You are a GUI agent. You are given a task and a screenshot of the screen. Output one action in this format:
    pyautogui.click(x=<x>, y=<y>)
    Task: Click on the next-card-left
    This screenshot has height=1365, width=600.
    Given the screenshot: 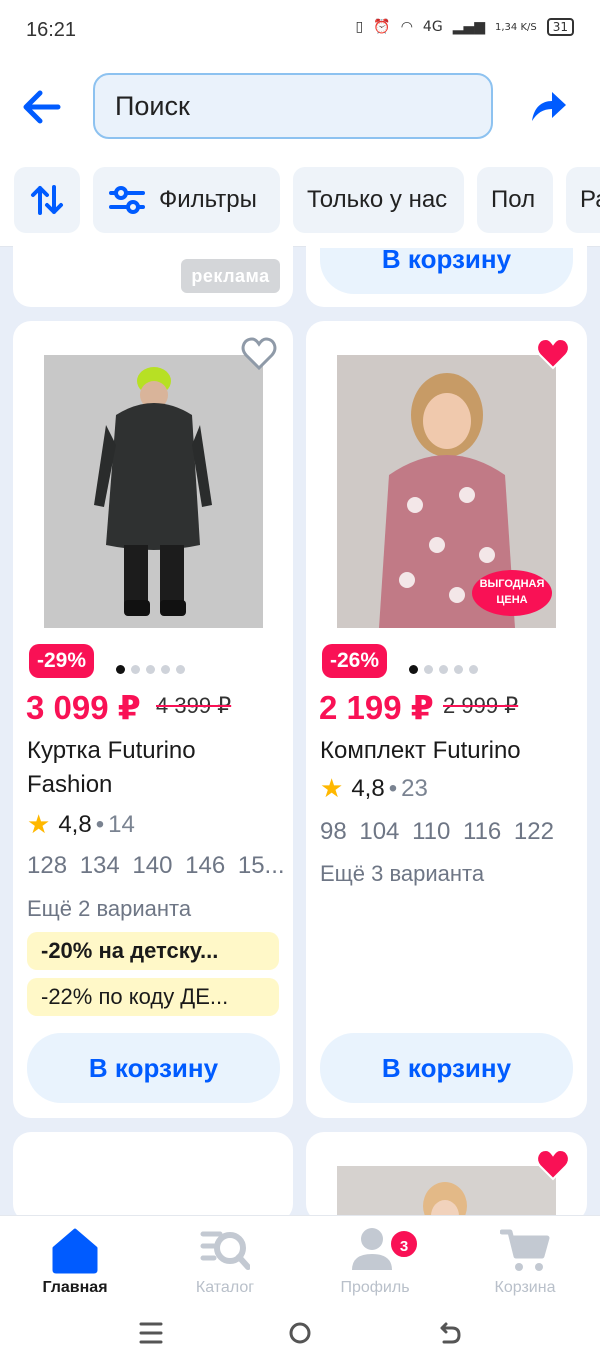 What is the action you would take?
    pyautogui.click(x=153, y=1177)
    